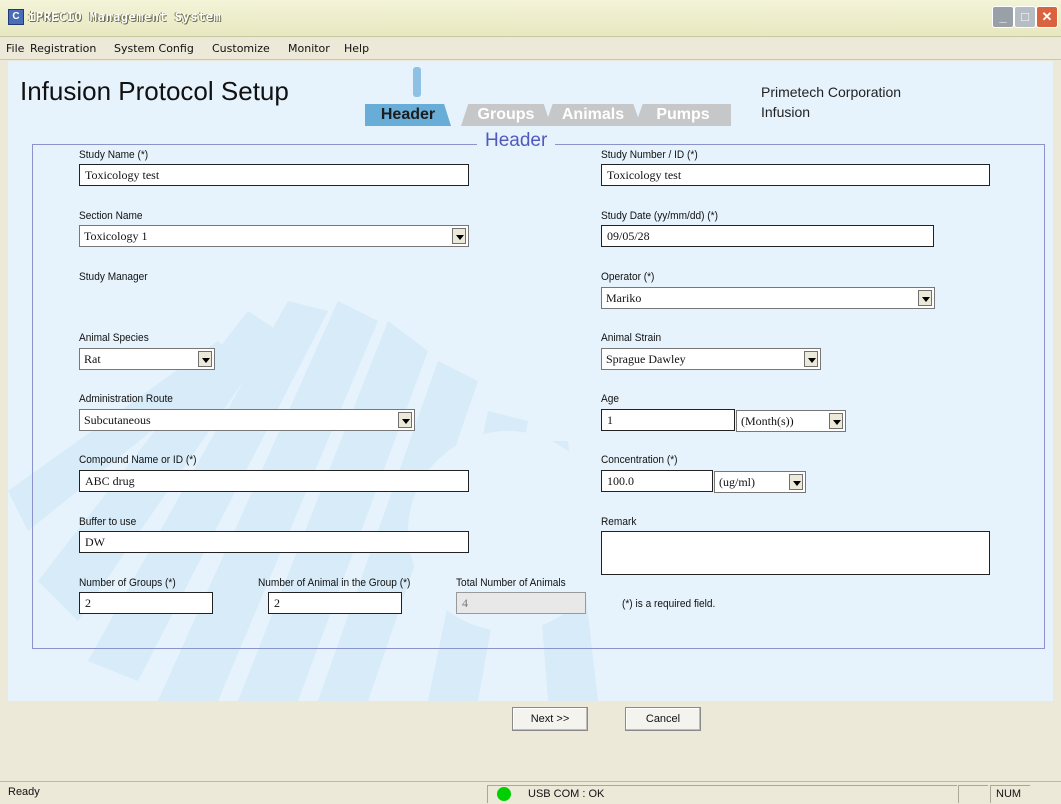  Describe the element at coordinates (63, 48) in the screenshot. I see `menu-registration: Registration` at that location.